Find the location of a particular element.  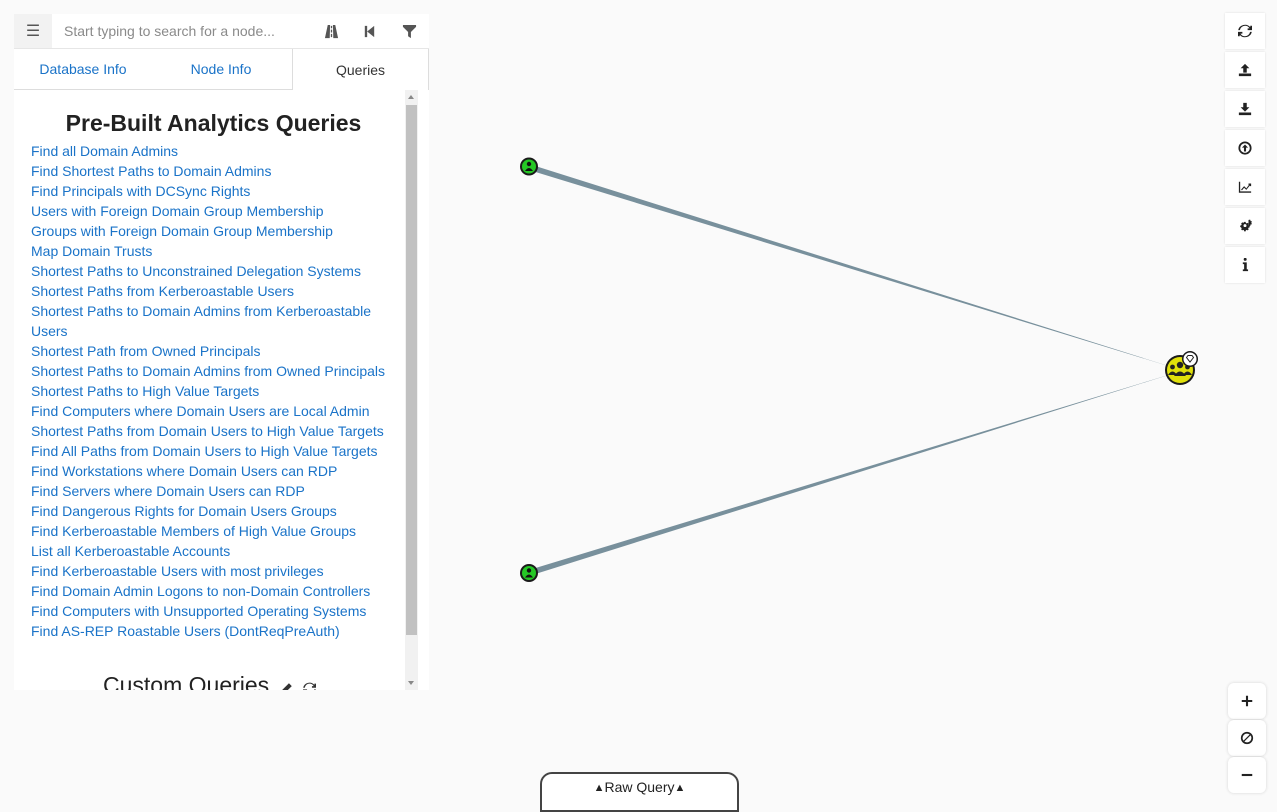

group-node is located at coordinates (1181, 368).